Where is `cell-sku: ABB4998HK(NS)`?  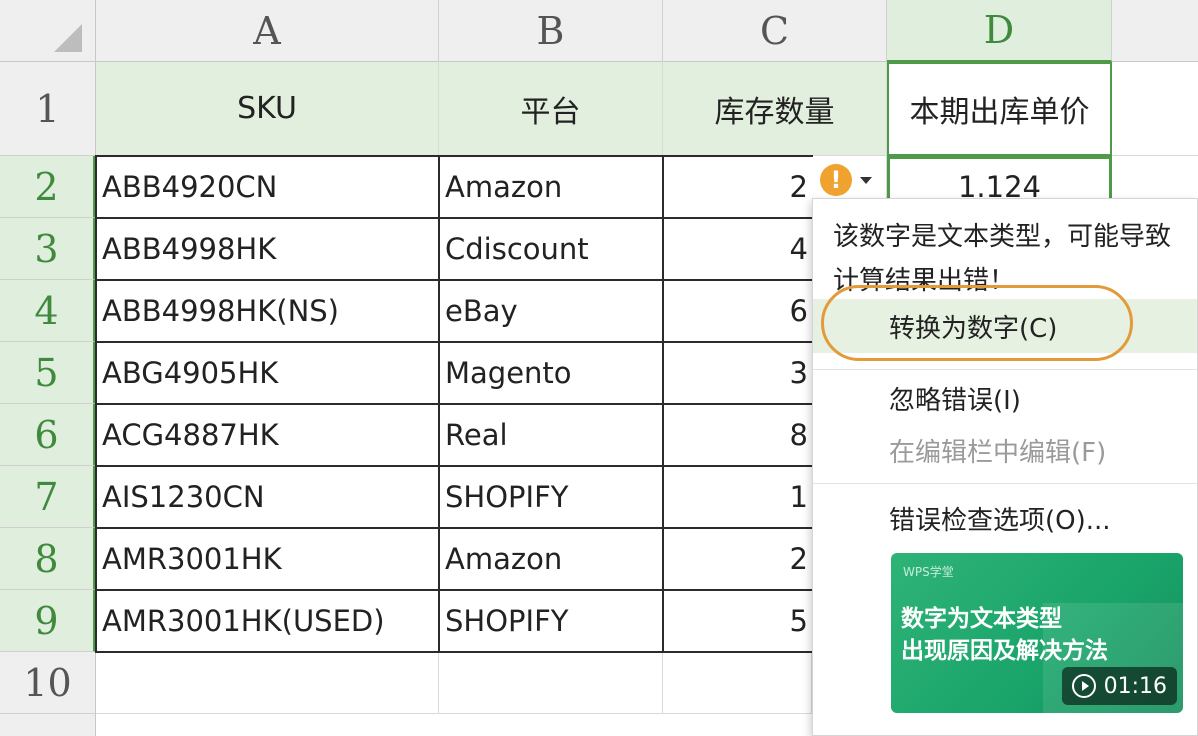 cell-sku: ABB4998HK(NS) is located at coordinates (267, 311).